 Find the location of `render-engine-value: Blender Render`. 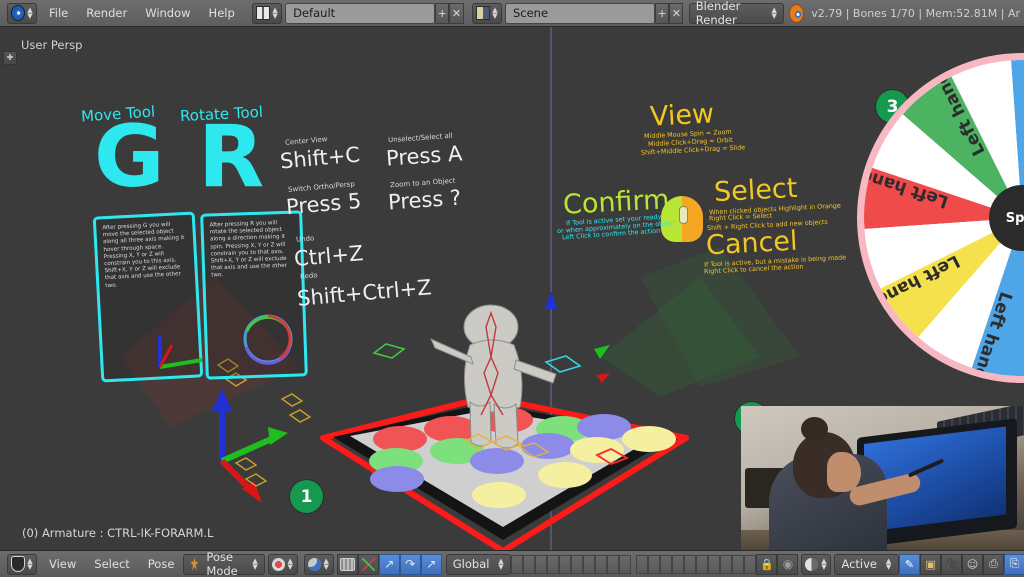

render-engine-value: Blender Render is located at coordinates (718, 13).